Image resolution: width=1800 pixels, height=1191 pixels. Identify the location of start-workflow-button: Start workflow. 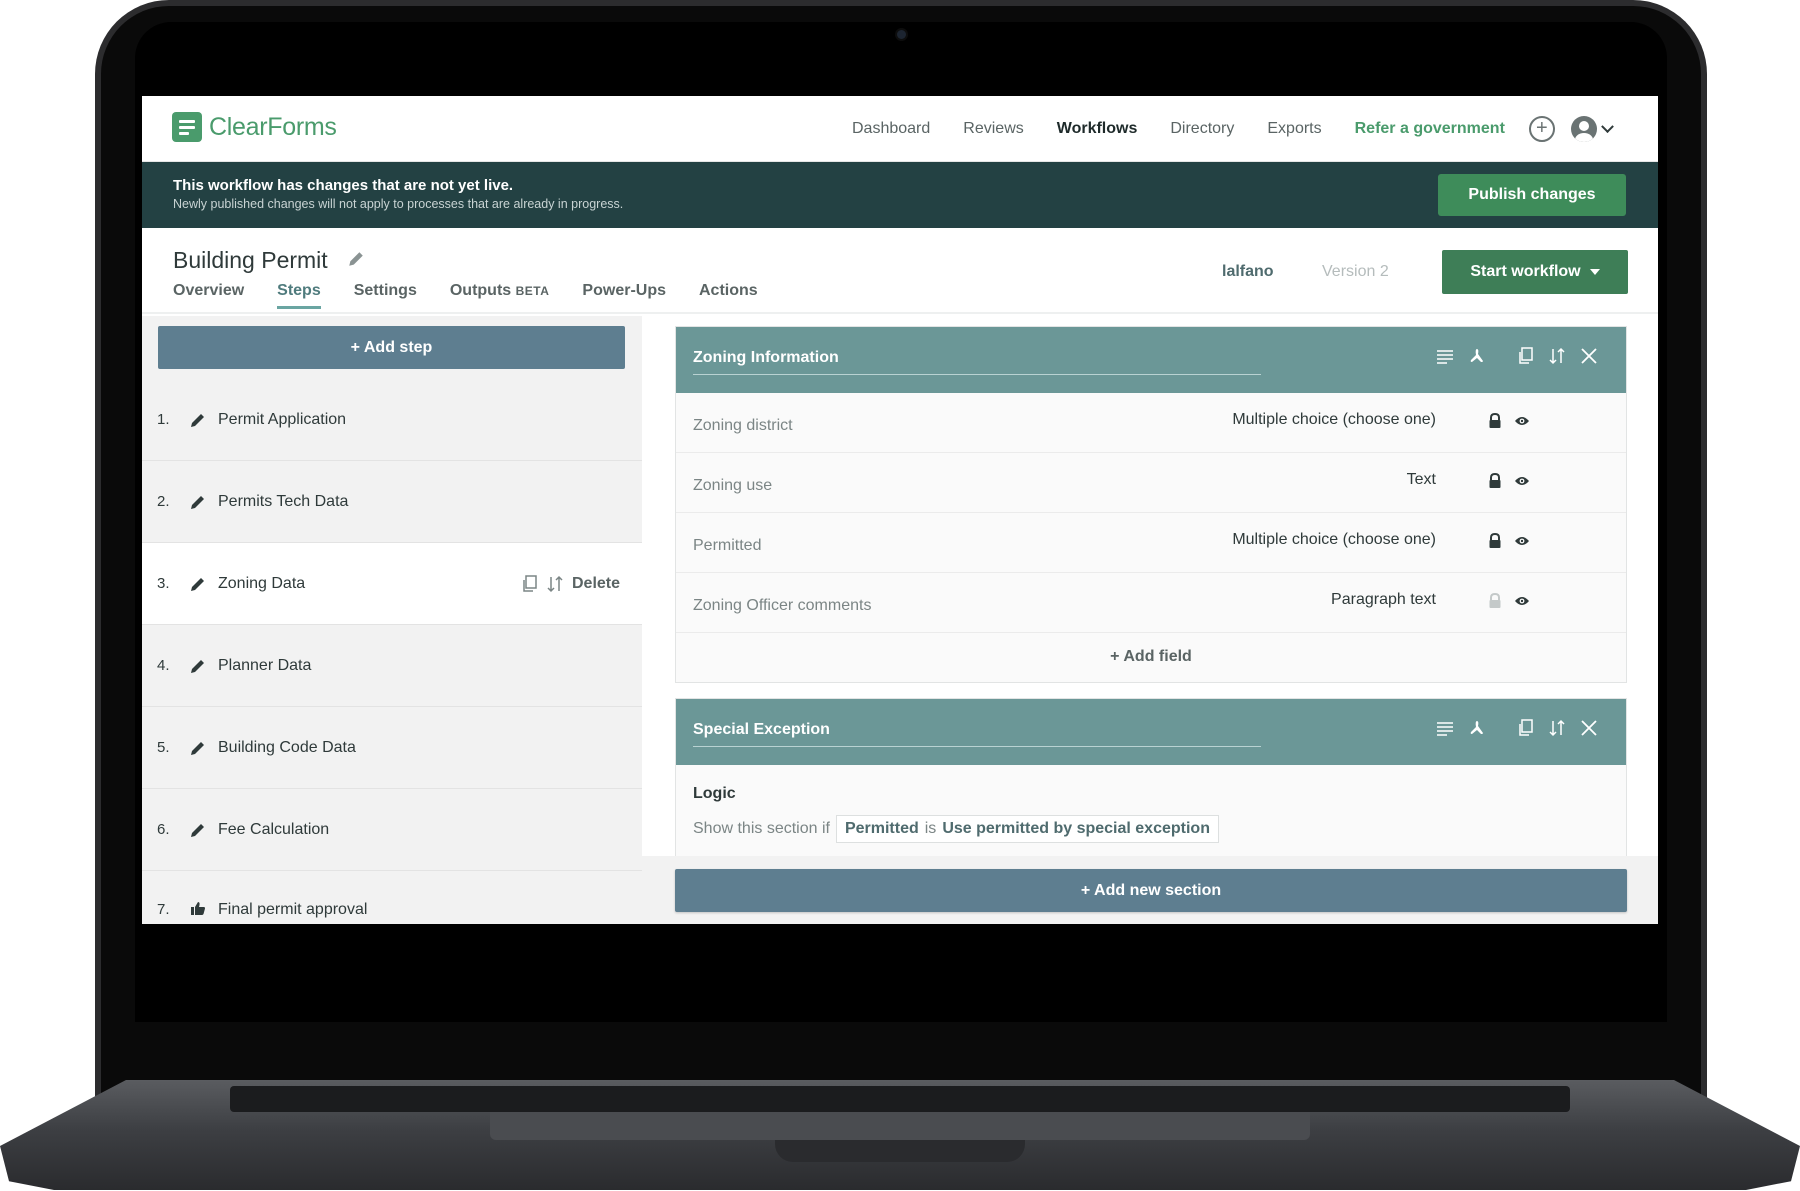
(1535, 272).